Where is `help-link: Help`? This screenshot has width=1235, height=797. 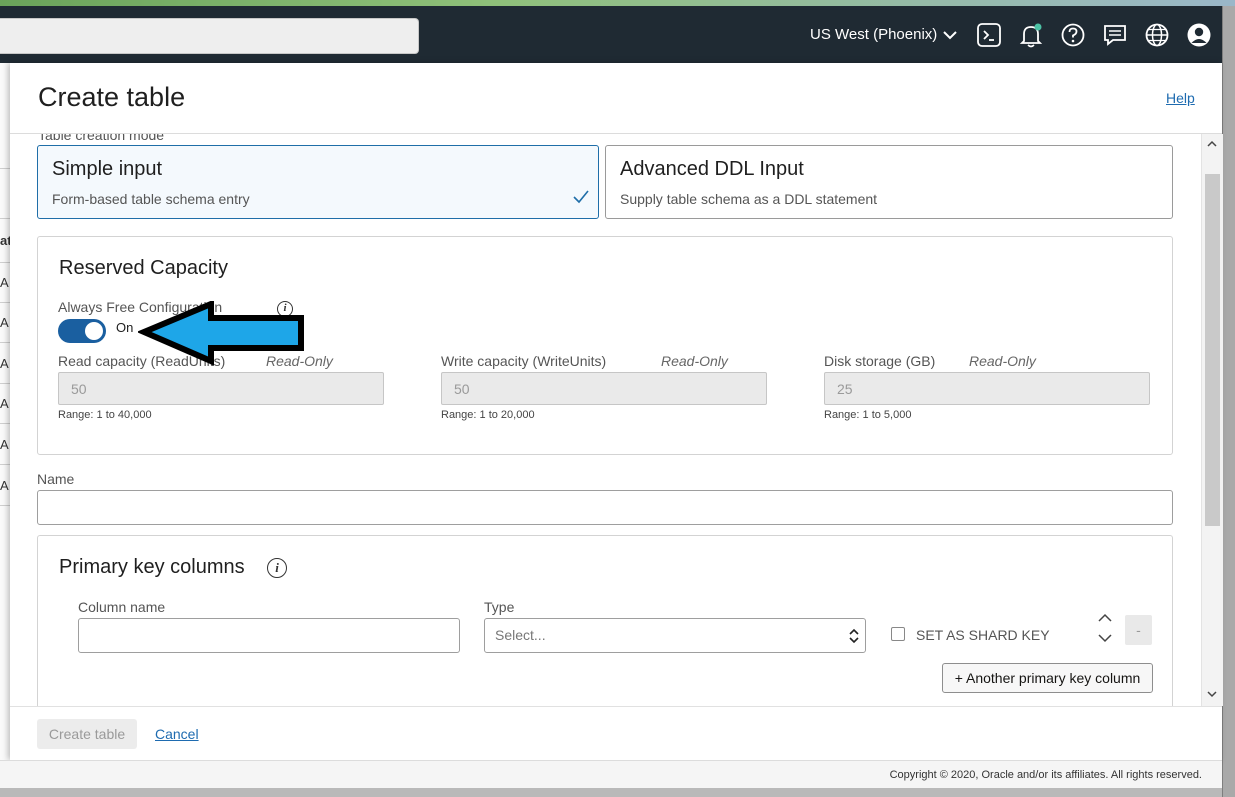
help-link: Help is located at coordinates (1180, 98).